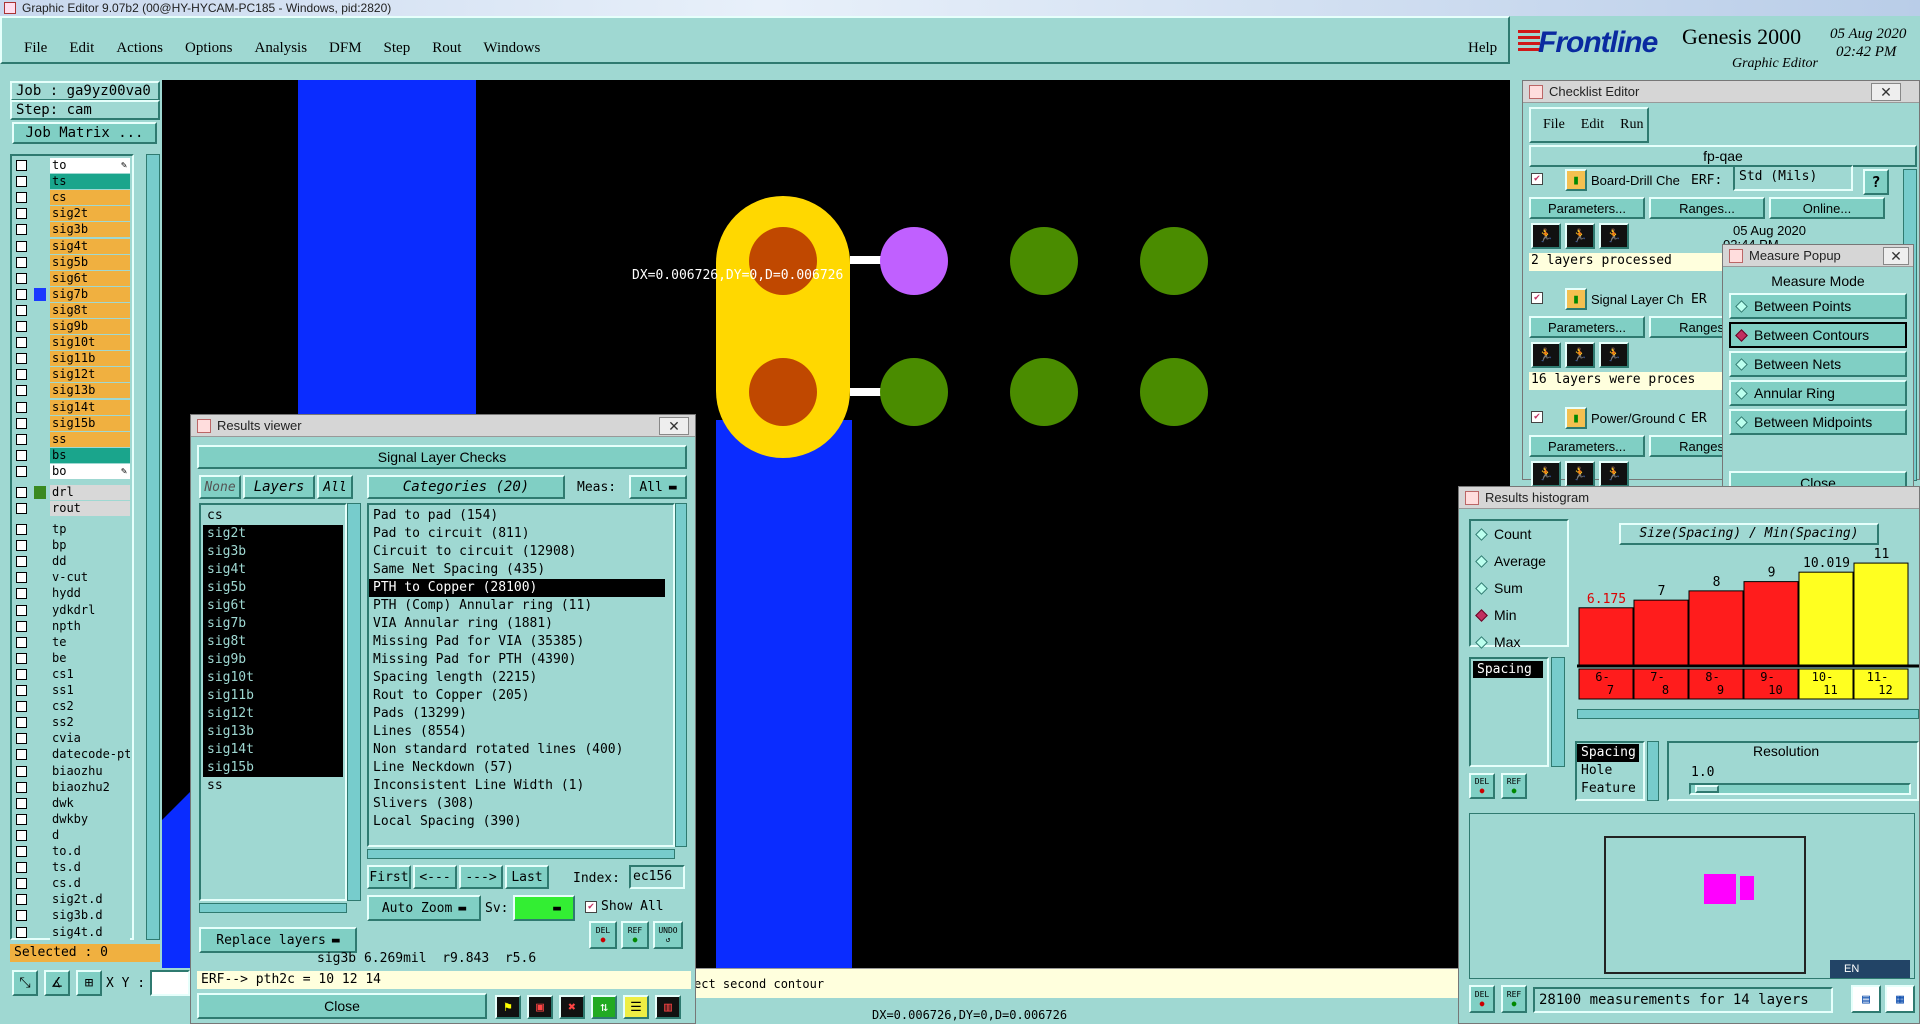 The image size is (1920, 1024). Describe the element at coordinates (1608, 789) in the screenshot. I see `histogram-type-item: Feature` at that location.